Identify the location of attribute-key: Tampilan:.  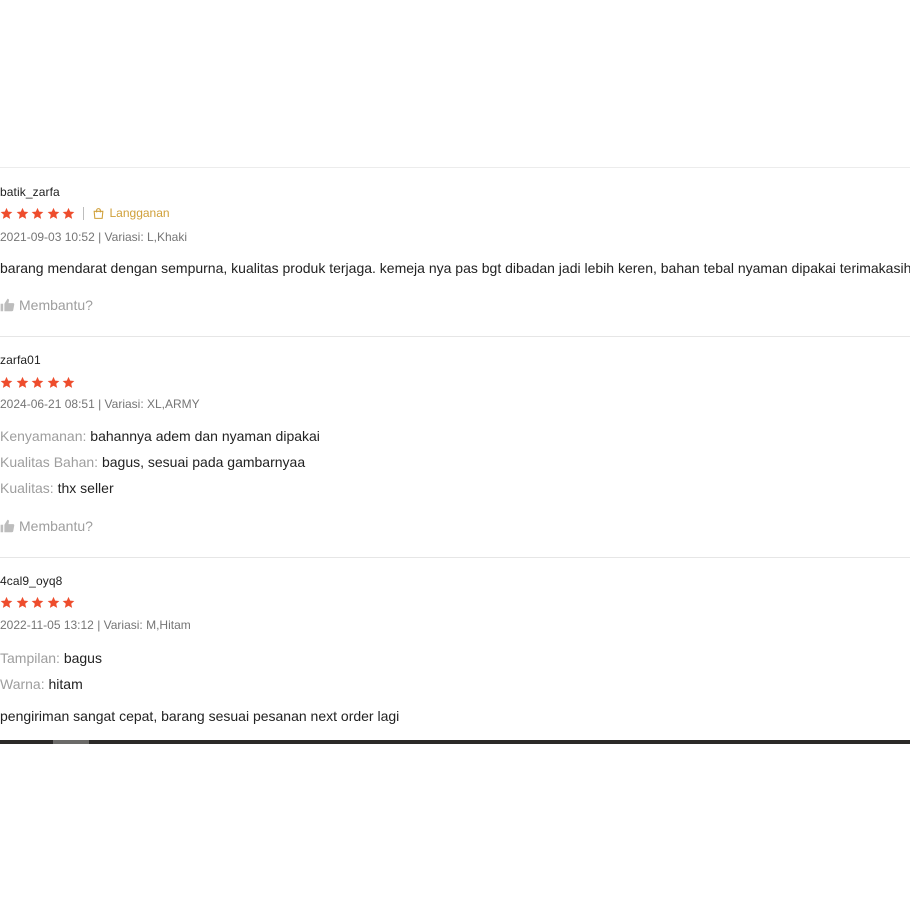
(30, 658).